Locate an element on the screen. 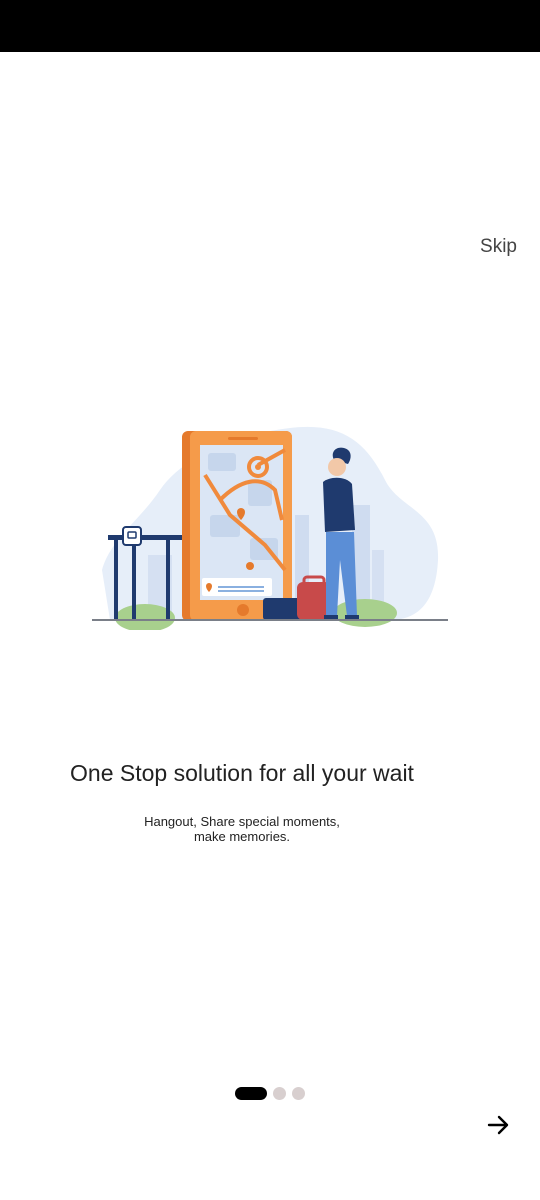 The image size is (540, 1200). arrow-right-icon is located at coordinates (498, 1125).